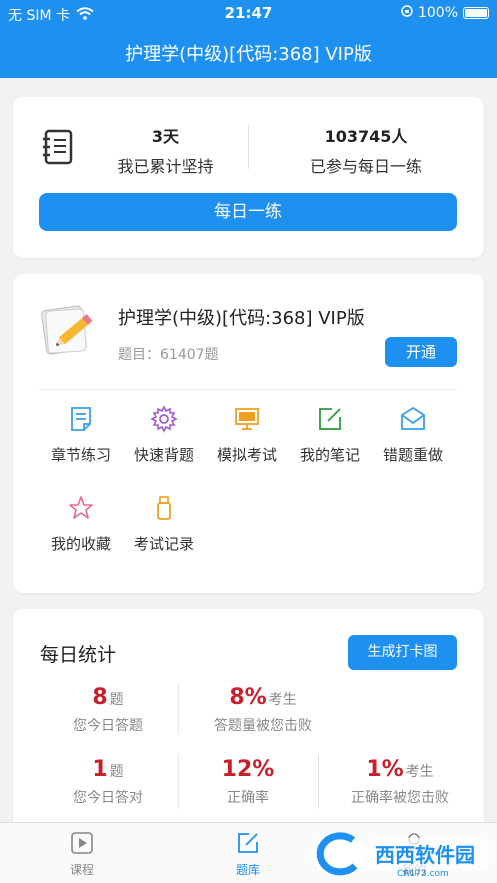 This screenshot has width=497, height=883. Describe the element at coordinates (163, 544) in the screenshot. I see `menu-label: 考试记录` at that location.